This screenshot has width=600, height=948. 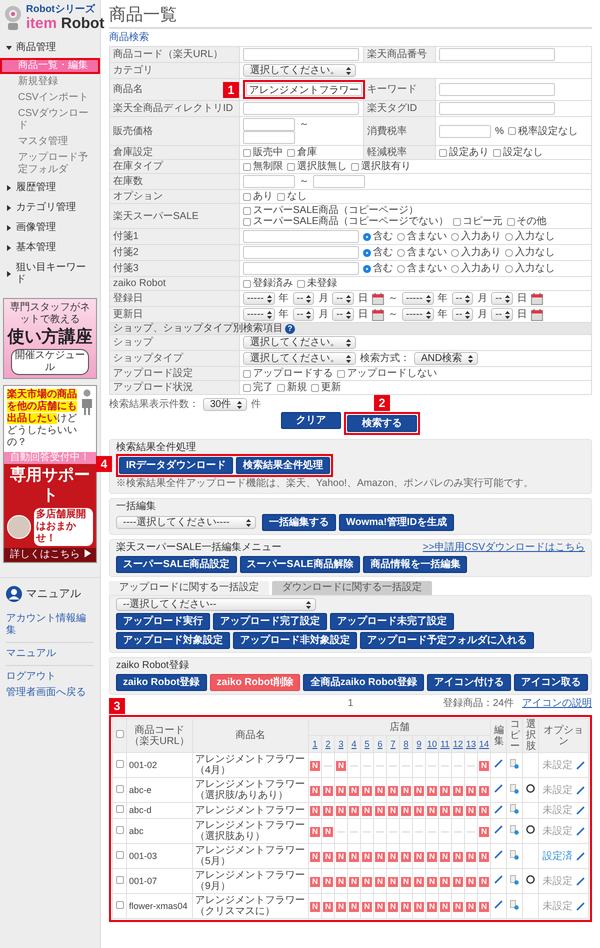 I want to click on course-banner: 専門スタッフがネットで教える 使い方講座 開催スケジュール, so click(x=50, y=338).